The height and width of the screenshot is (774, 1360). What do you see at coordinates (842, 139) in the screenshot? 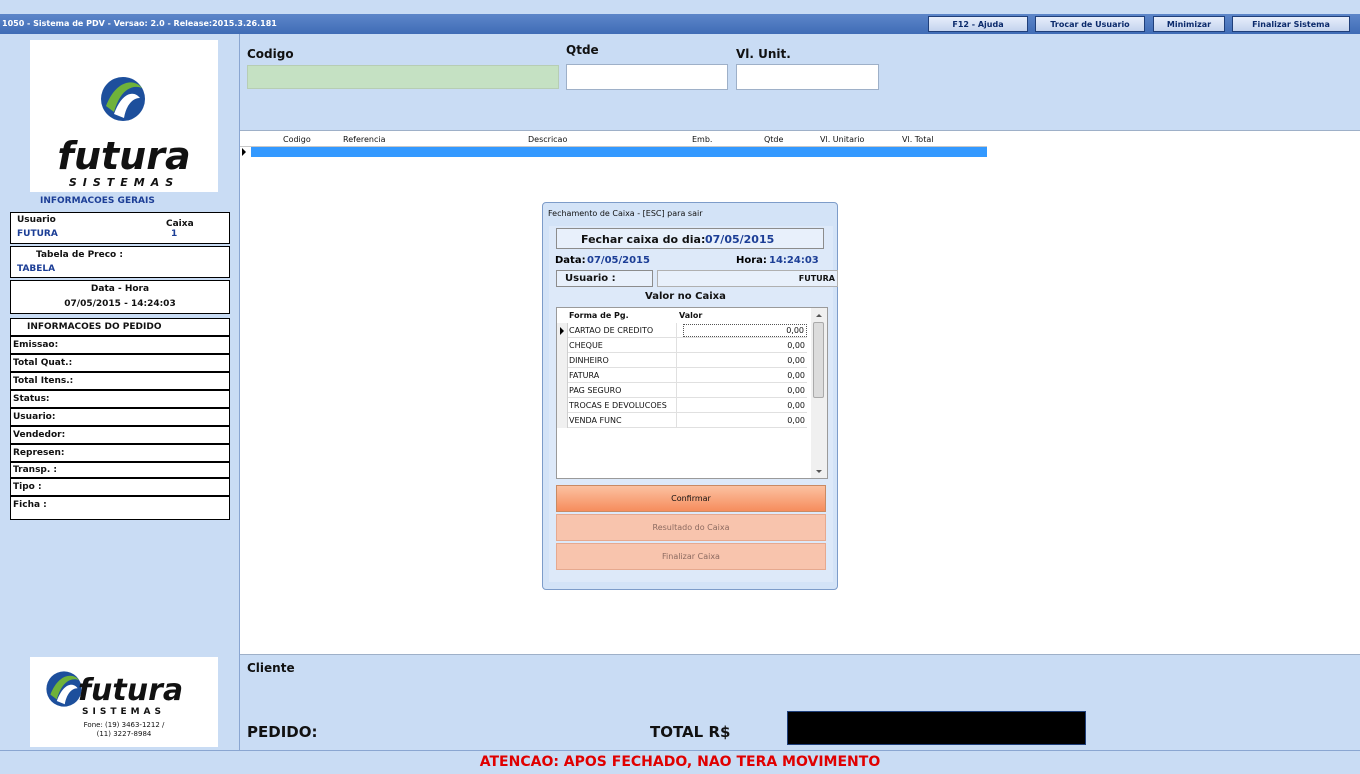
I see `col-vl-unitario: Vl. Unitario` at bounding box center [842, 139].